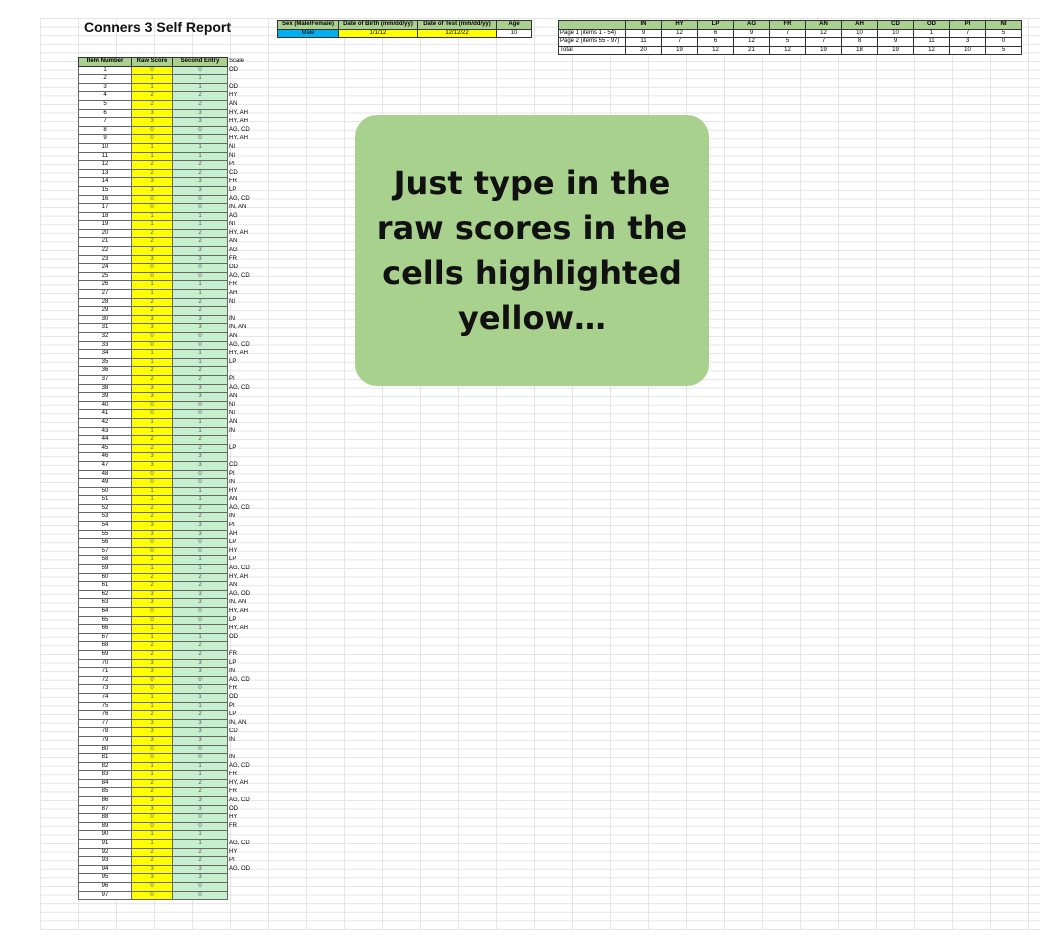  Describe the element at coordinates (308, 33) in the screenshot. I see `sex-cell: Male` at that location.